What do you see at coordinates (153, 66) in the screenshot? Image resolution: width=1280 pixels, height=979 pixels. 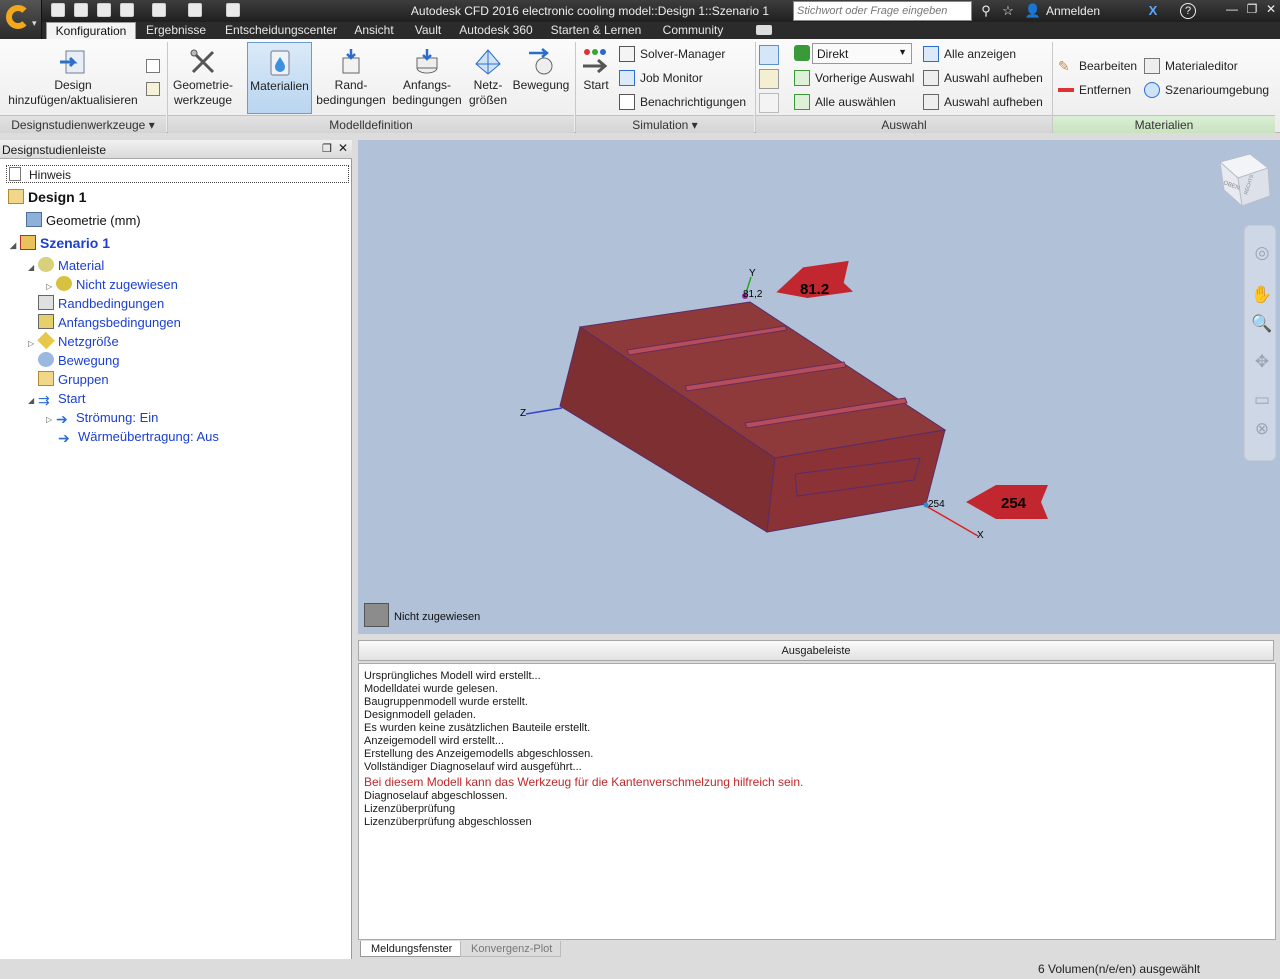 I see `design-copy-icon` at bounding box center [153, 66].